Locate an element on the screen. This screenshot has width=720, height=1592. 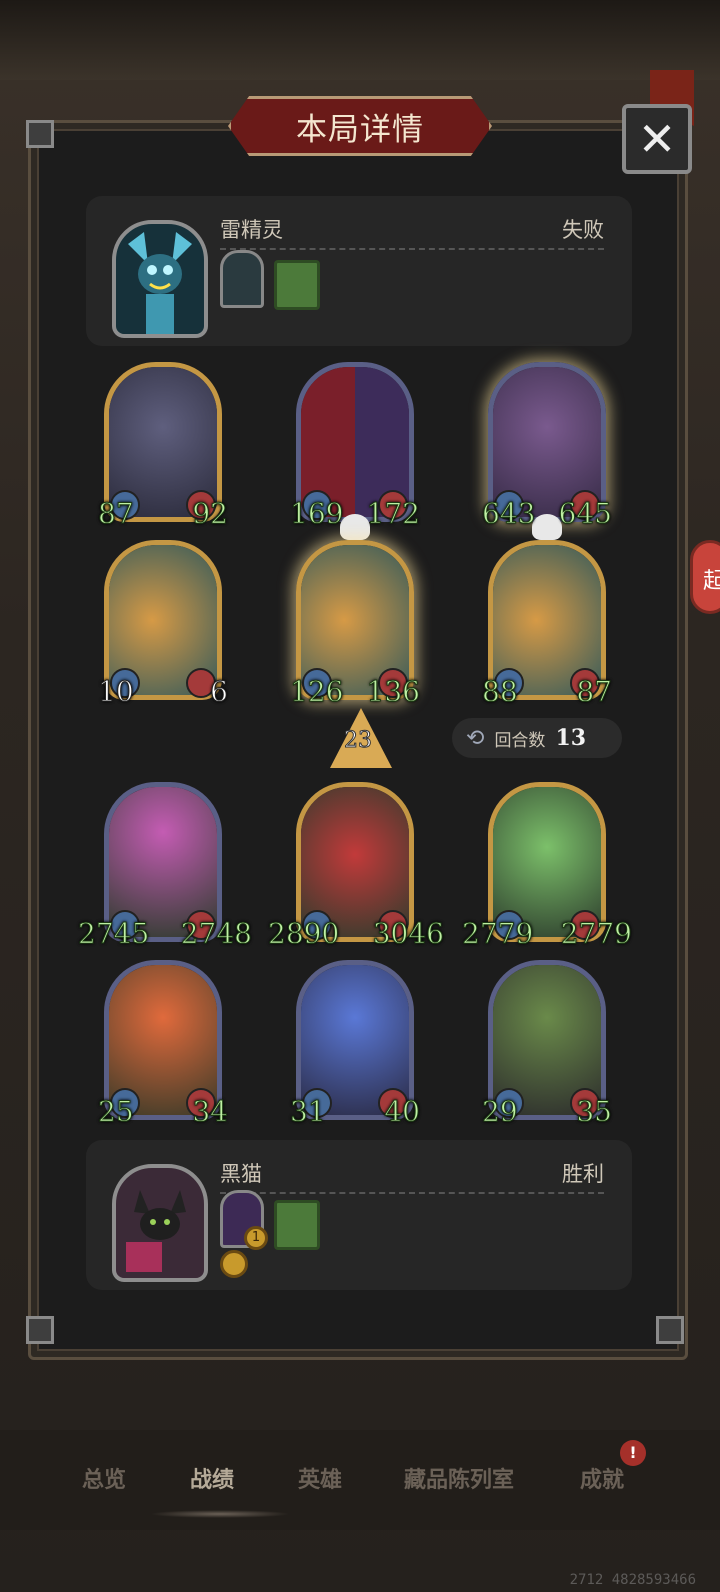
enemy-card: 643 645 is located at coordinates (547, 451).